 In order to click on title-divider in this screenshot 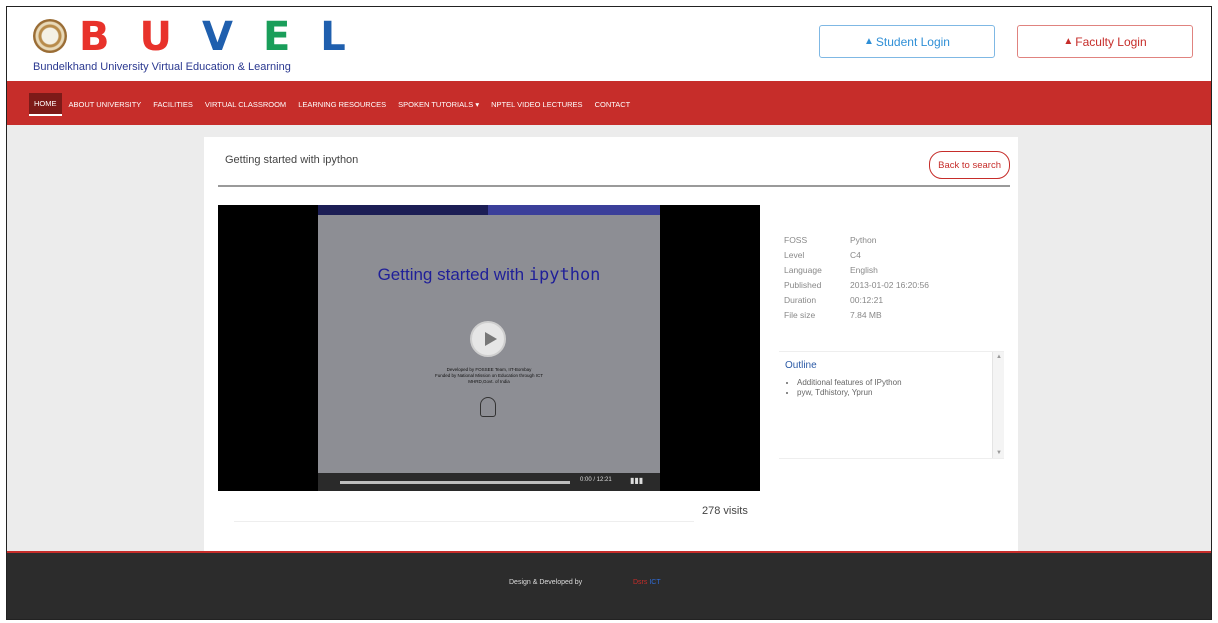, I will do `click(614, 186)`.